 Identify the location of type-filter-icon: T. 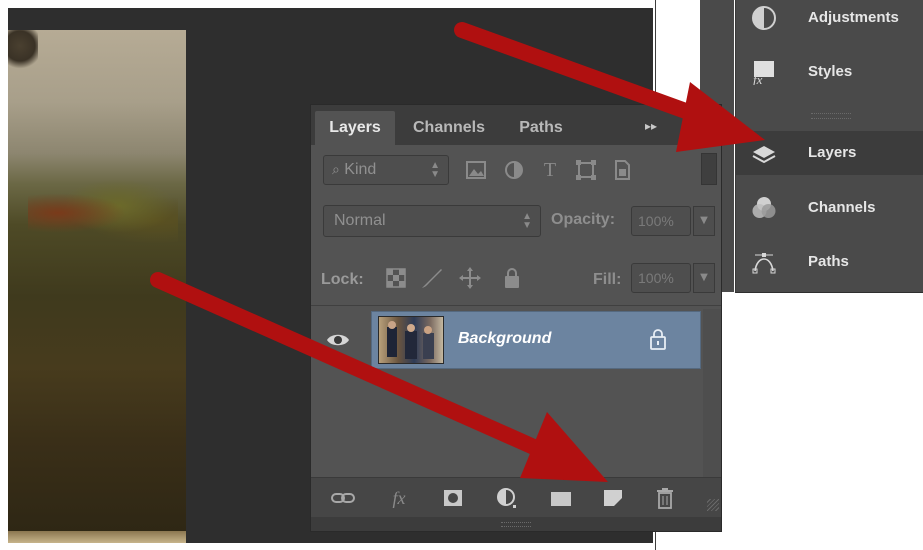
(550, 170).